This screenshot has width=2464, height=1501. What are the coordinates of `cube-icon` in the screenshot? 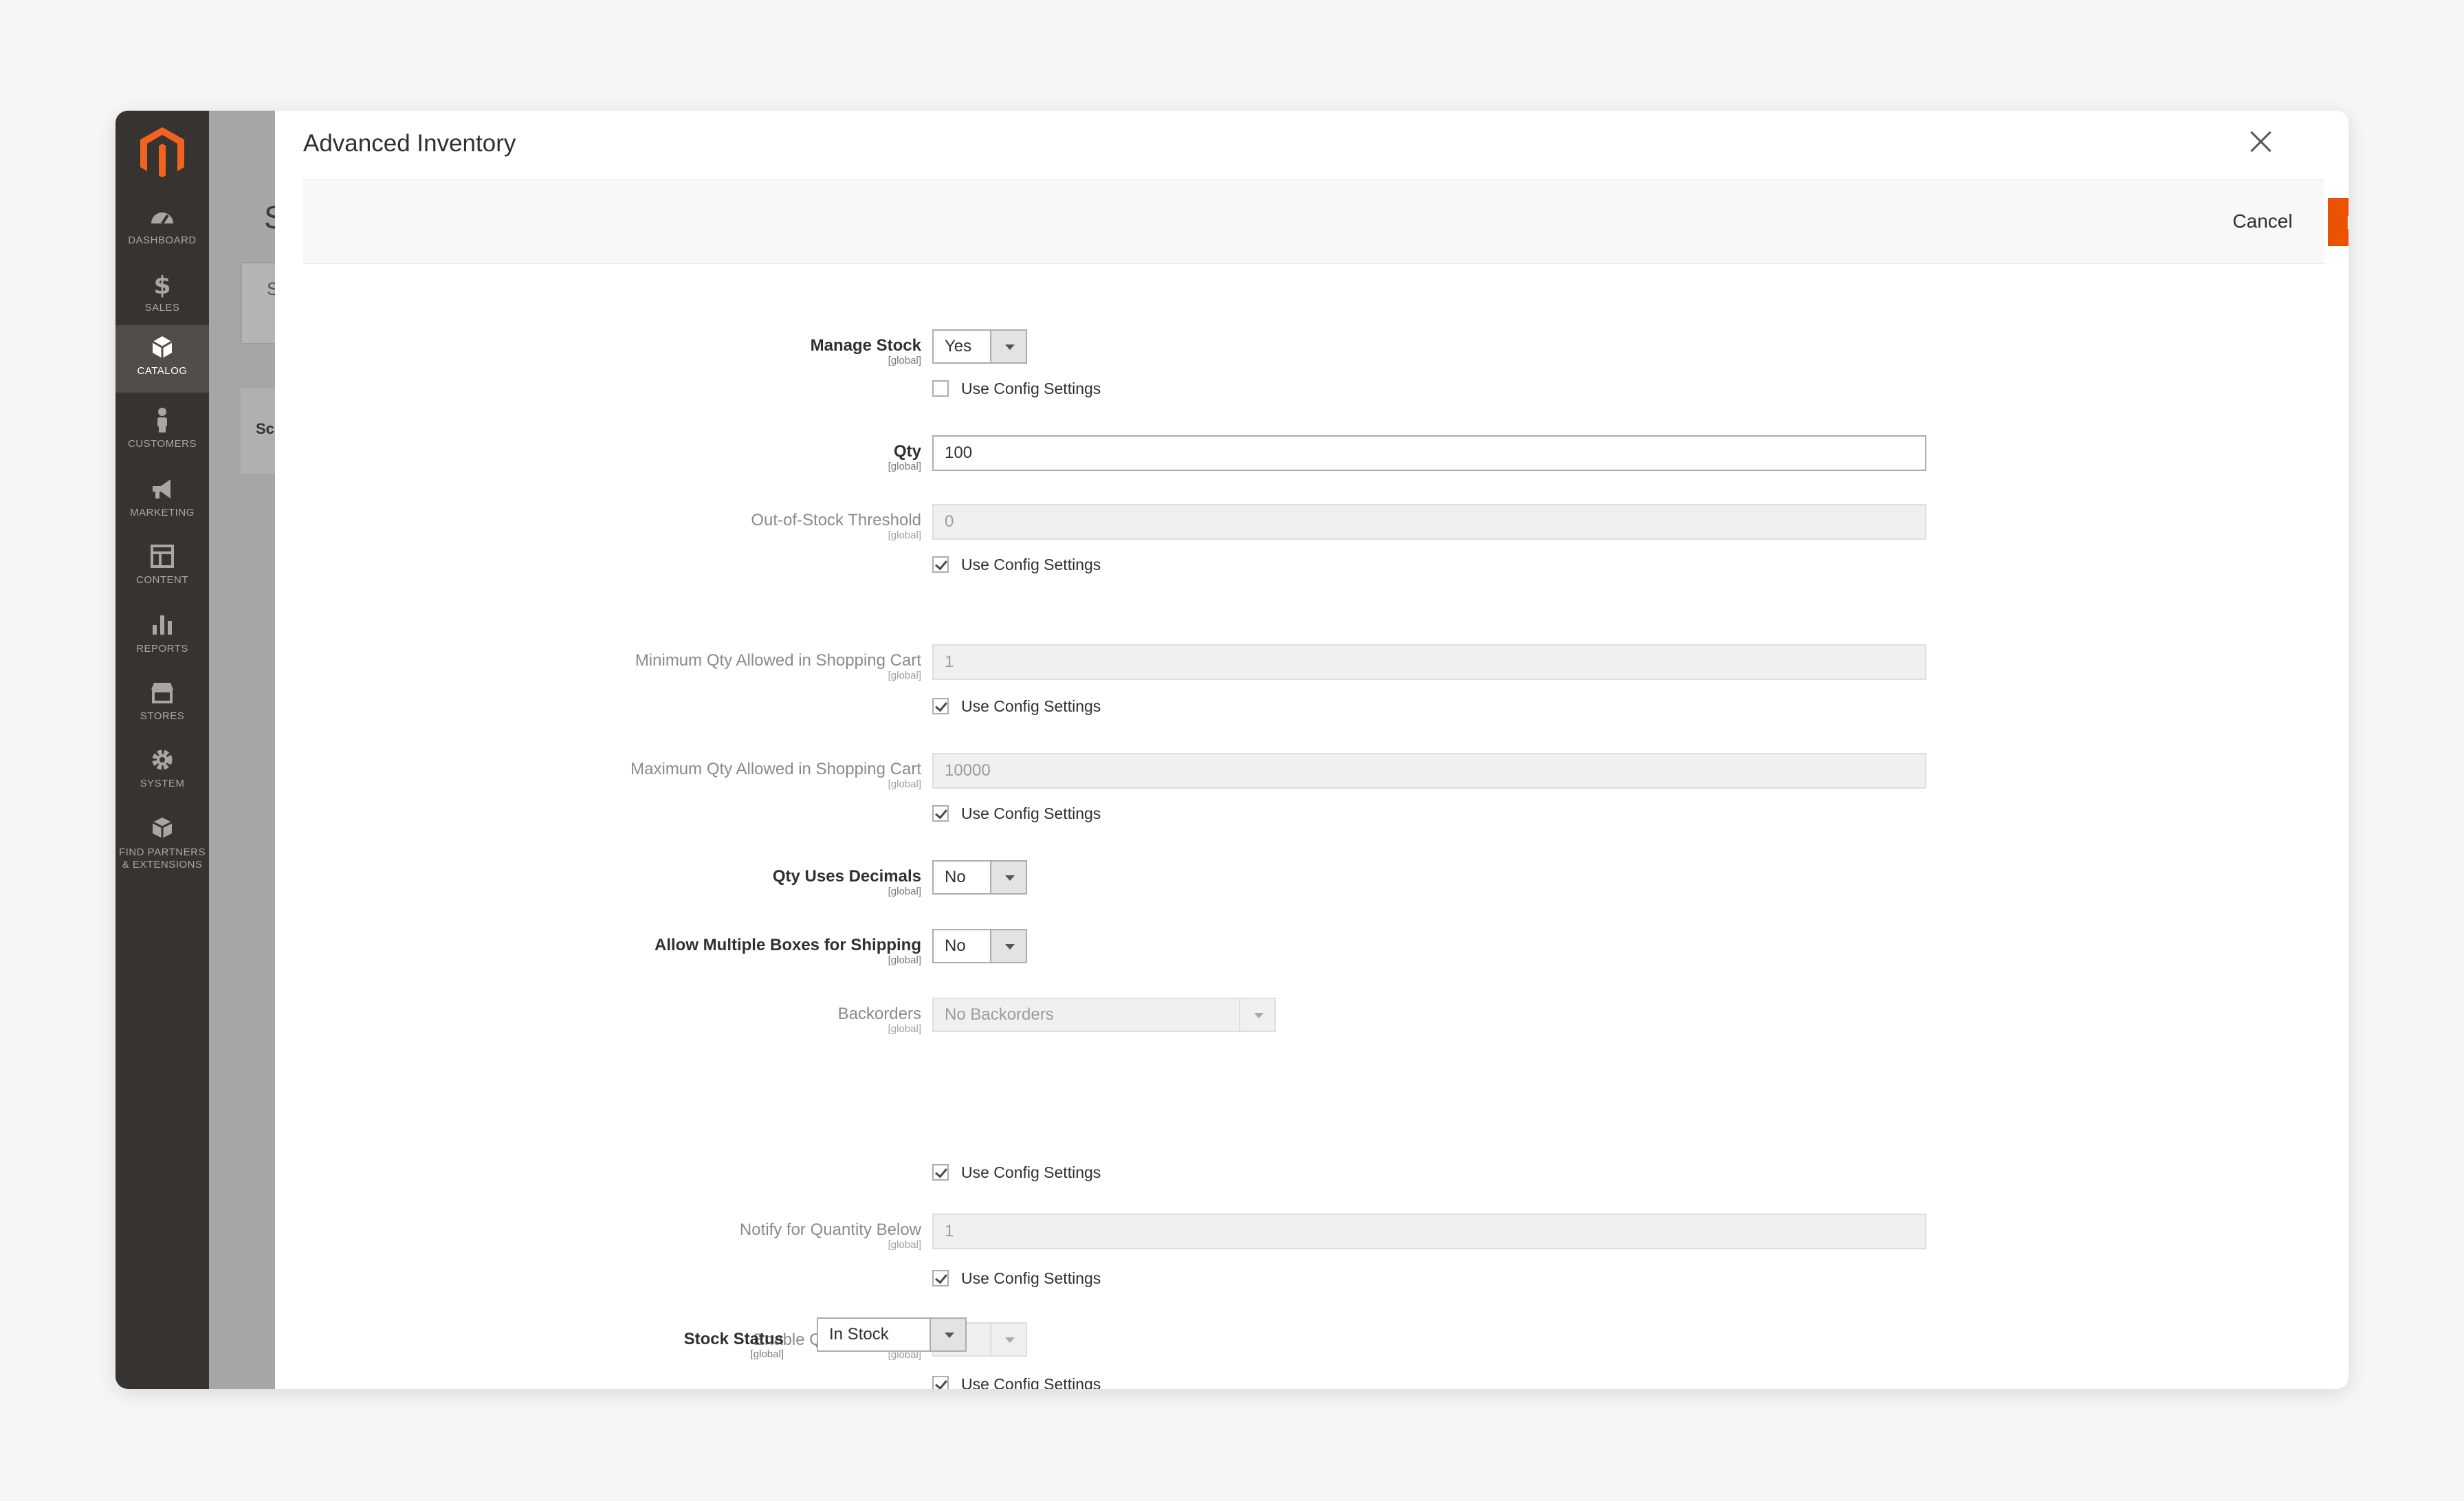 It's located at (162, 347).